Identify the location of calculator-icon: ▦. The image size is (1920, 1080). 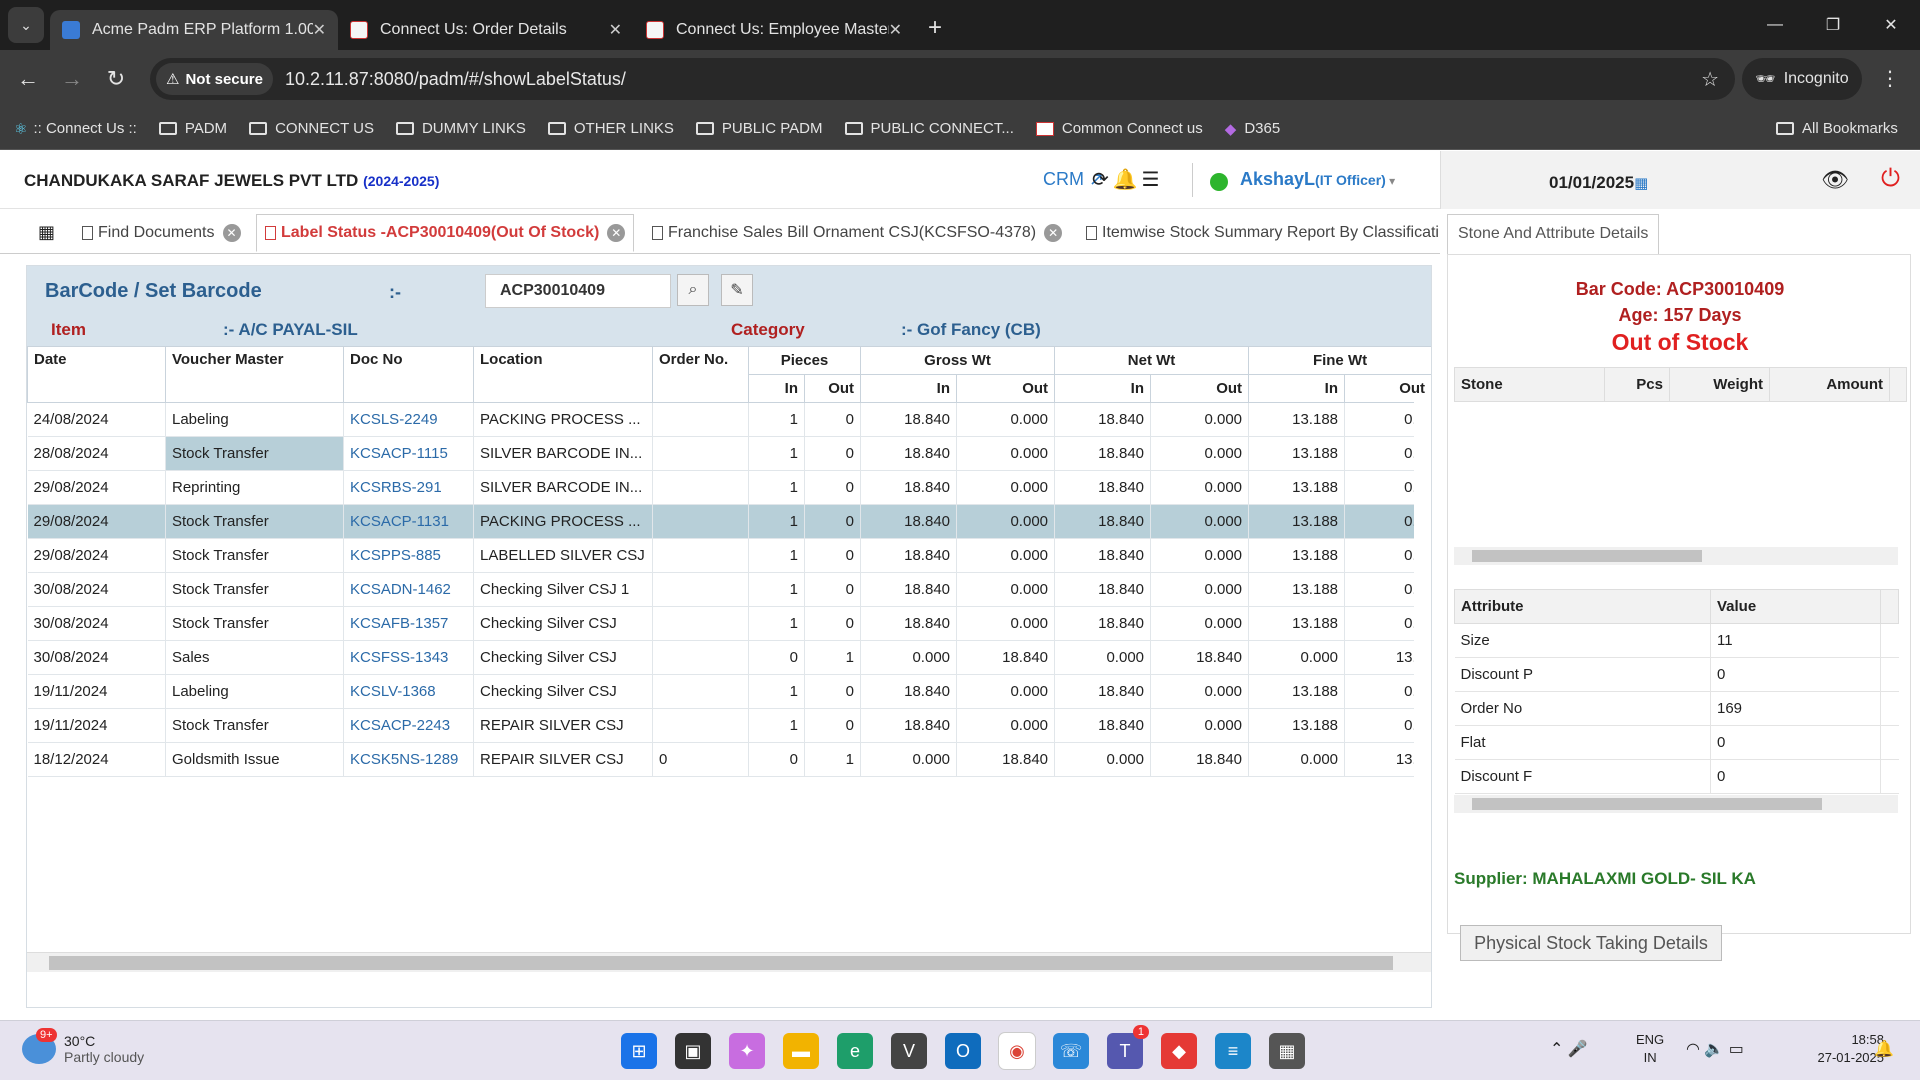
(1287, 1051).